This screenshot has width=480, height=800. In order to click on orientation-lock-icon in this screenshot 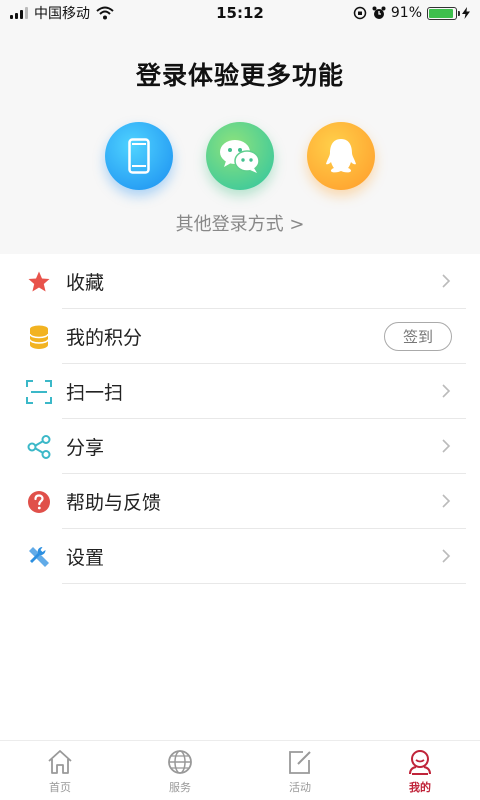, I will do `click(360, 13)`.